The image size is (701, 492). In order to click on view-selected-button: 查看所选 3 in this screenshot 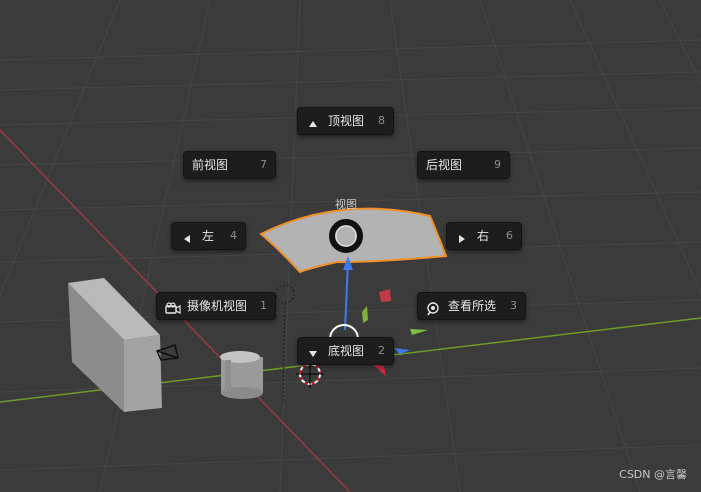, I will do `click(471, 306)`.